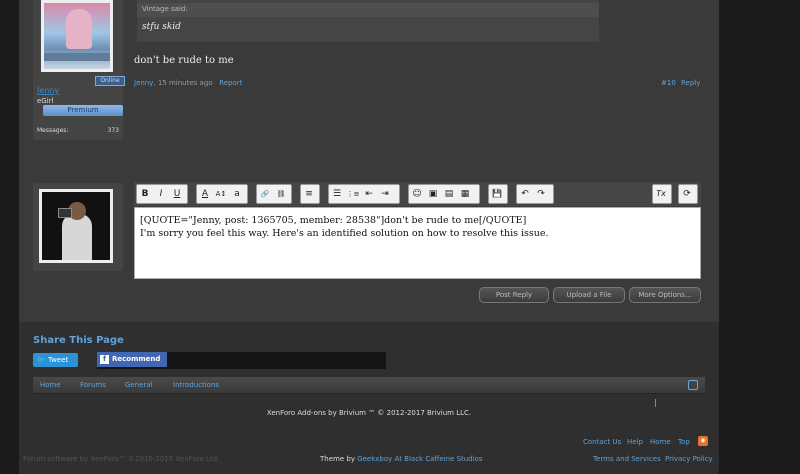  I want to click on breadcrumb-forums: Forums, so click(93, 385).